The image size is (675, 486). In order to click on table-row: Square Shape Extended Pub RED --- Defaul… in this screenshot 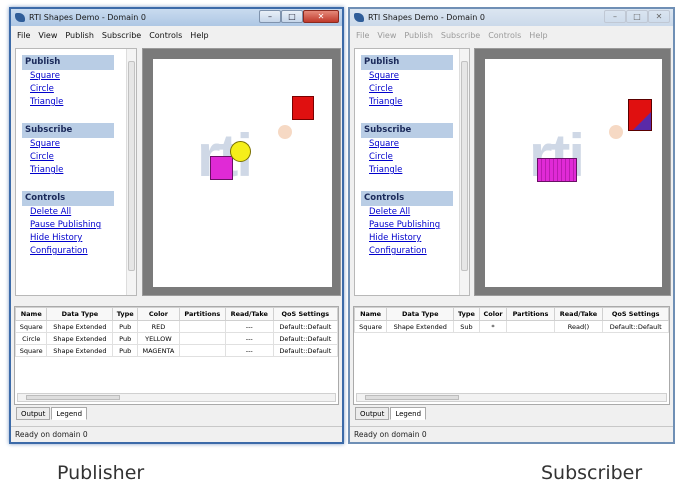, I will do `click(176, 326)`.